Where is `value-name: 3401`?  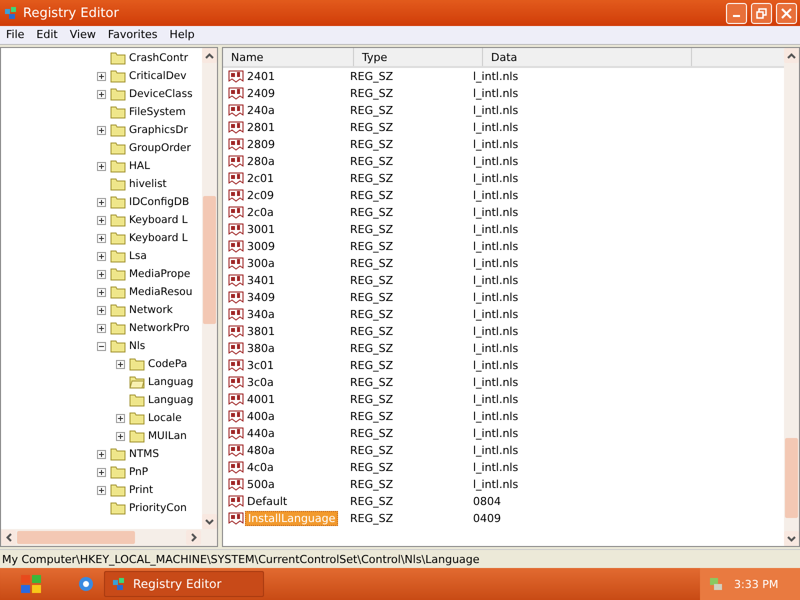 value-name: 3401 is located at coordinates (261, 280).